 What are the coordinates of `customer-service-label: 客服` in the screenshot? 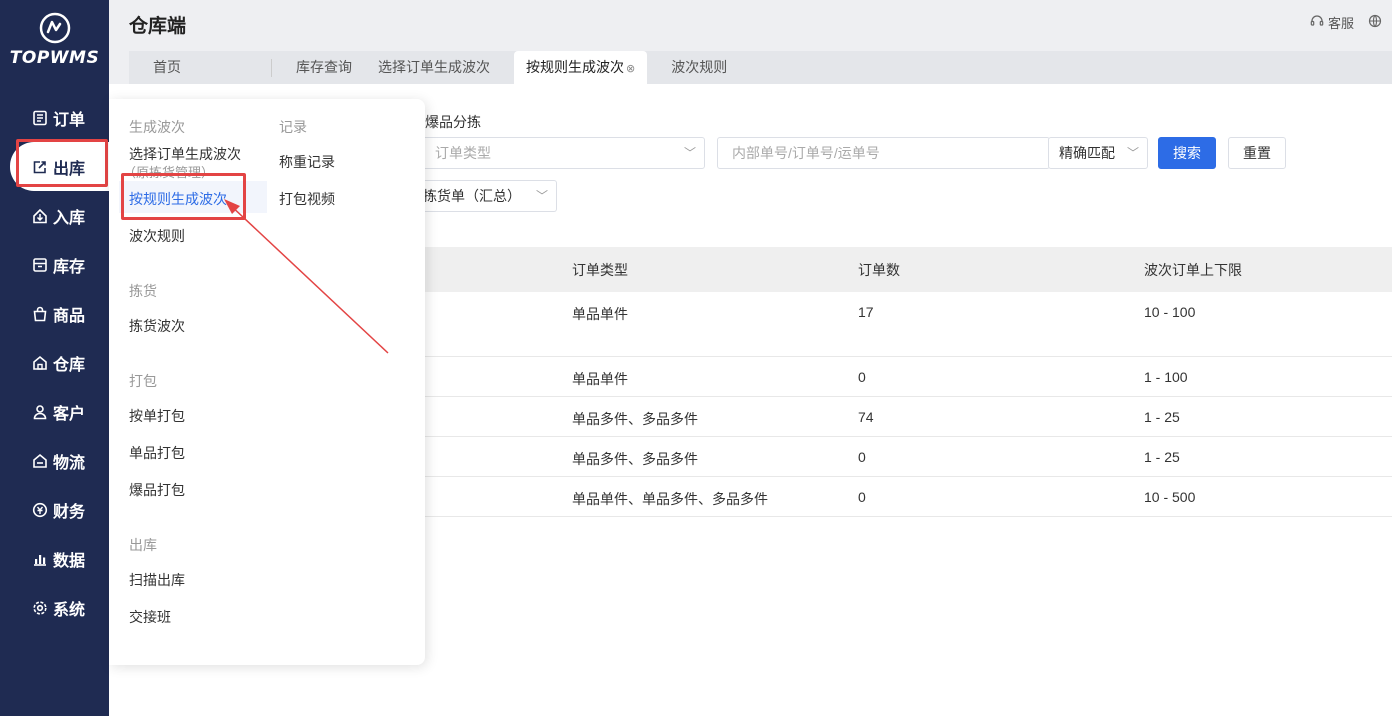 It's located at (1341, 22).